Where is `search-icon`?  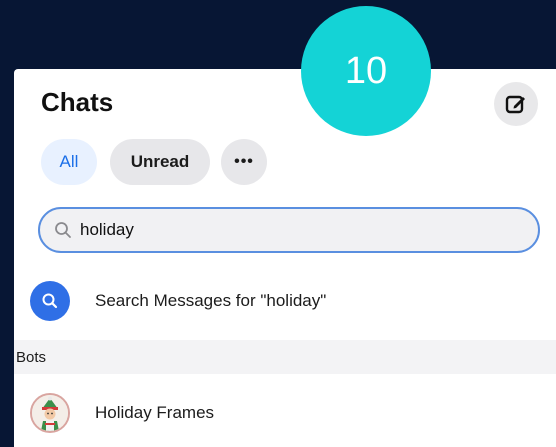 search-icon is located at coordinates (63, 230).